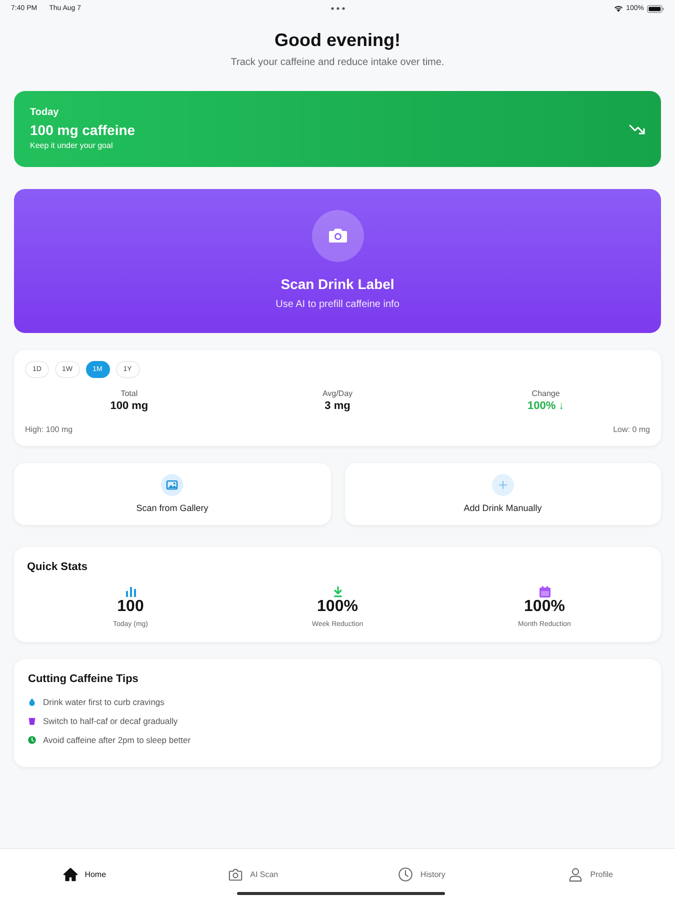 The height and width of the screenshot is (900, 675). What do you see at coordinates (129, 406) in the screenshot?
I see `stat-value: 100 mg` at bounding box center [129, 406].